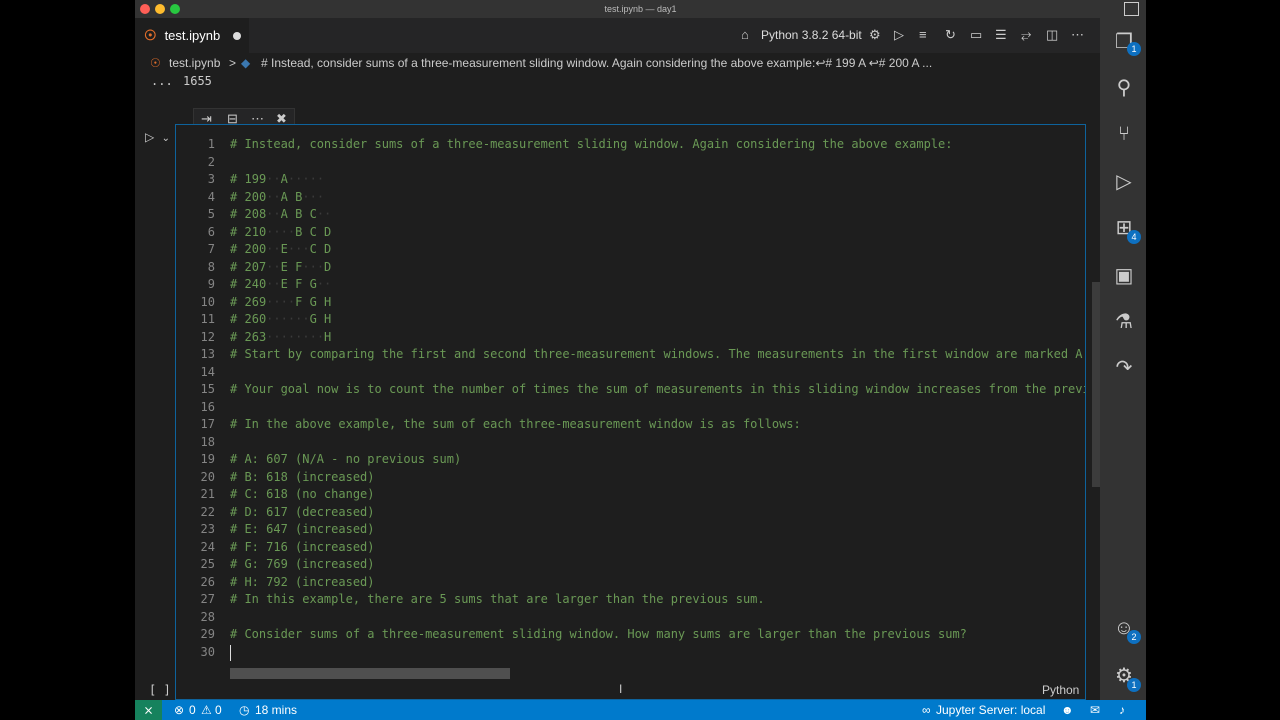  I want to click on code-text: # 210····B C D, so click(280, 232).